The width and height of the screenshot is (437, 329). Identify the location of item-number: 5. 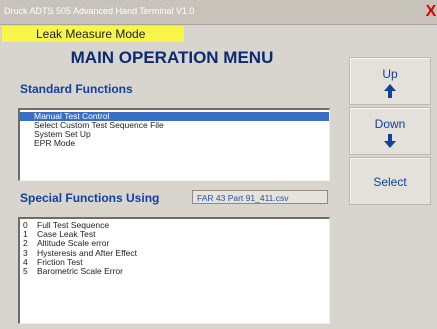
(25, 270).